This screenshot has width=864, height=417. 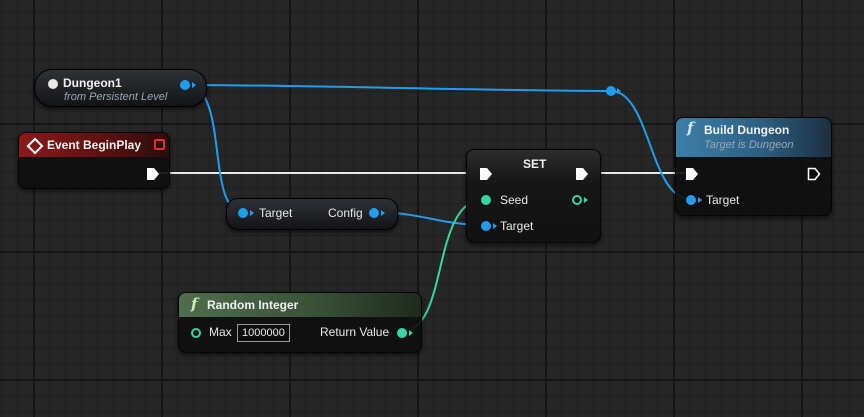 What do you see at coordinates (611, 91) in the screenshot?
I see `reroute-knot` at bounding box center [611, 91].